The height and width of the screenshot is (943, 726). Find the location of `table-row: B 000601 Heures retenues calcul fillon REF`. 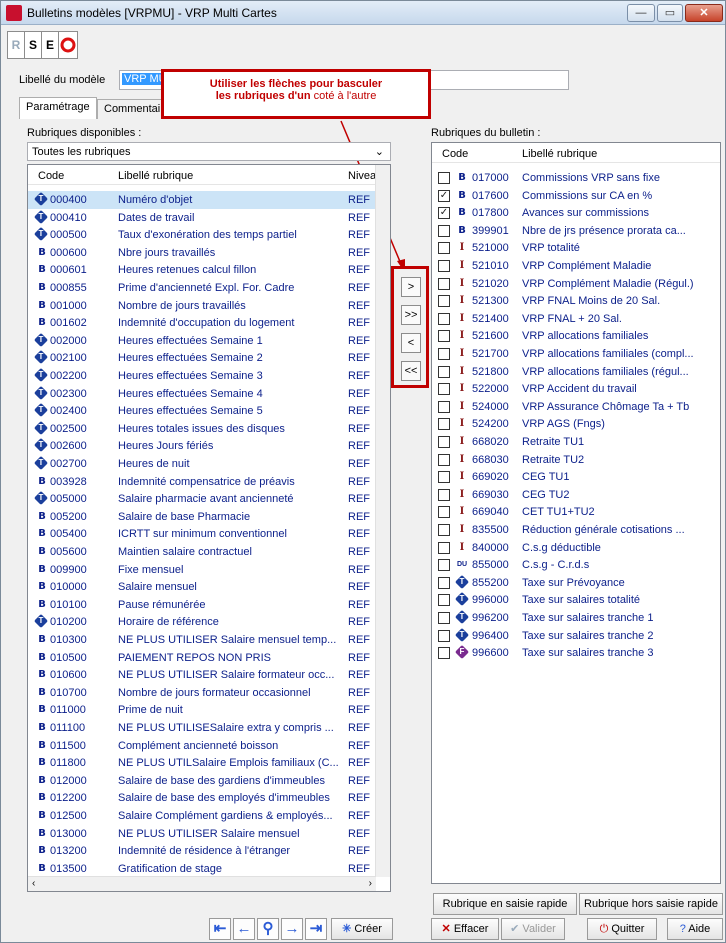

table-row: B 000601 Heures retenues calcul fillon REF is located at coordinates (202, 270).